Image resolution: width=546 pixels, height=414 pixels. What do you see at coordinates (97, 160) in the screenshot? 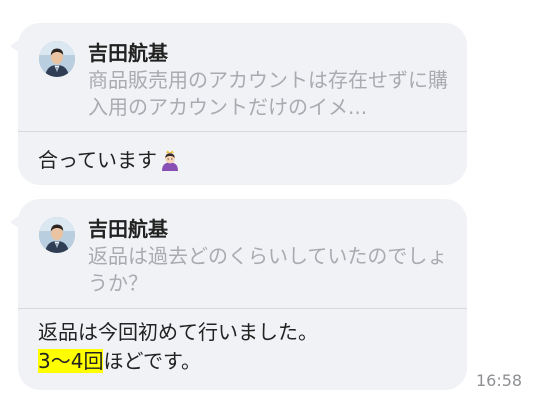
I see `reply-text-content: 合っています` at bounding box center [97, 160].